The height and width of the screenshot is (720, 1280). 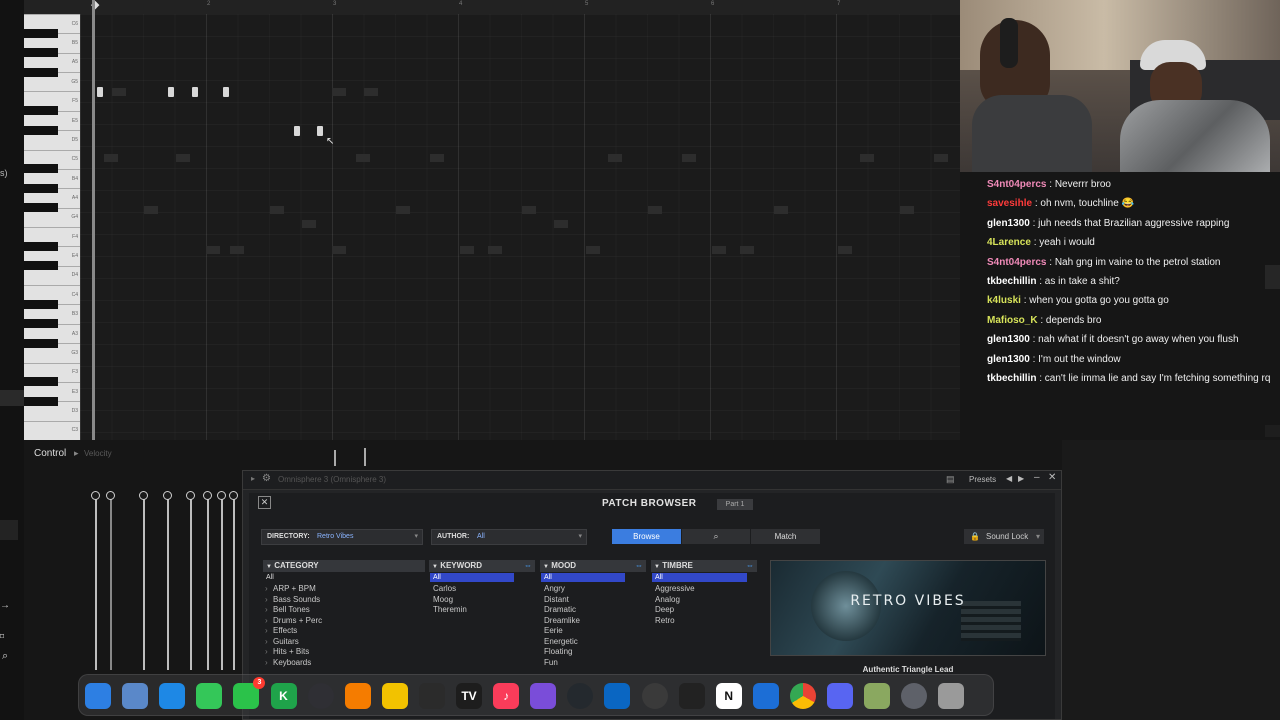 I want to click on mood-item: Dreamlike, so click(x=562, y=621).